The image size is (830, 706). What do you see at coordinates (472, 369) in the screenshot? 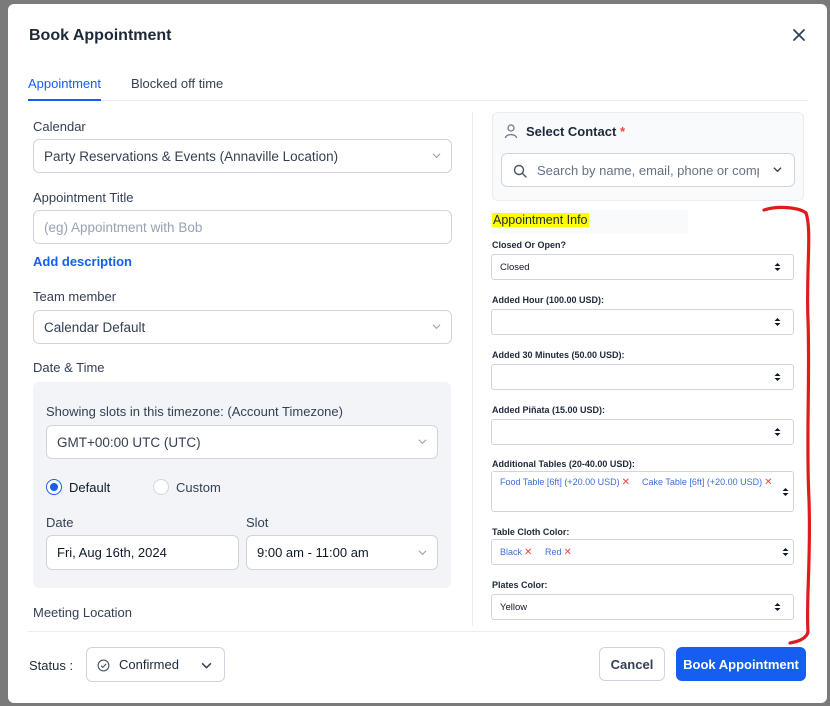
I see `column-divider` at bounding box center [472, 369].